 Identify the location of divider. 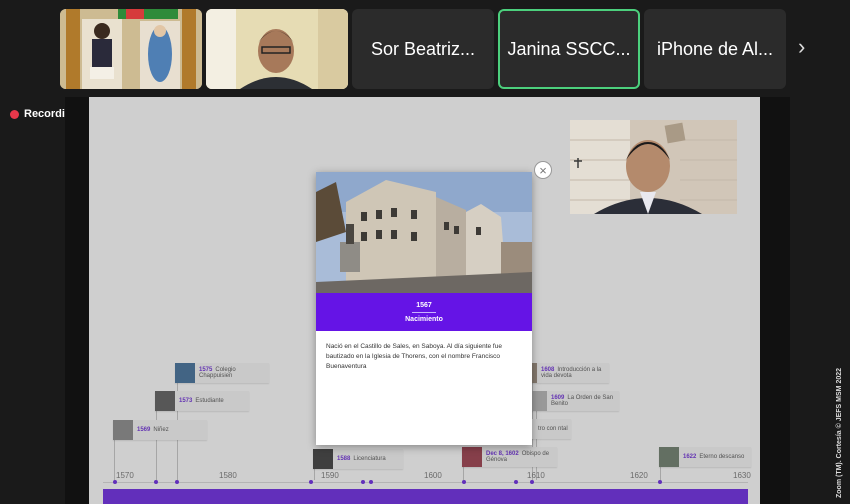
(424, 312).